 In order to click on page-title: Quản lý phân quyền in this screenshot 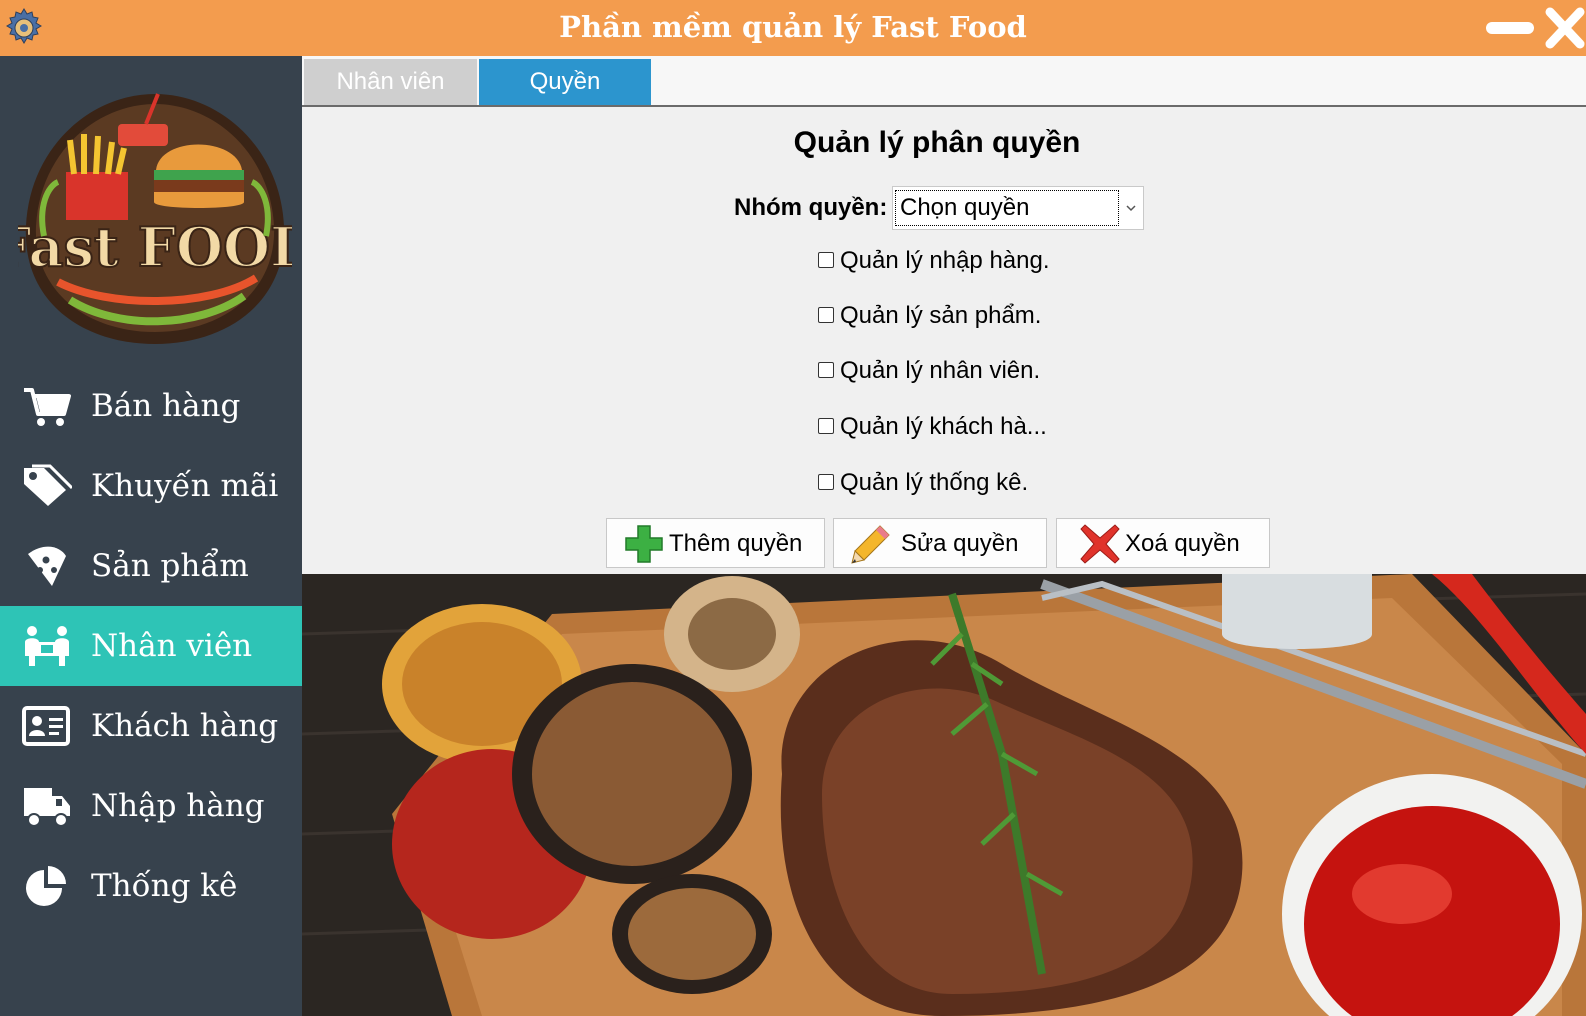, I will do `click(937, 142)`.